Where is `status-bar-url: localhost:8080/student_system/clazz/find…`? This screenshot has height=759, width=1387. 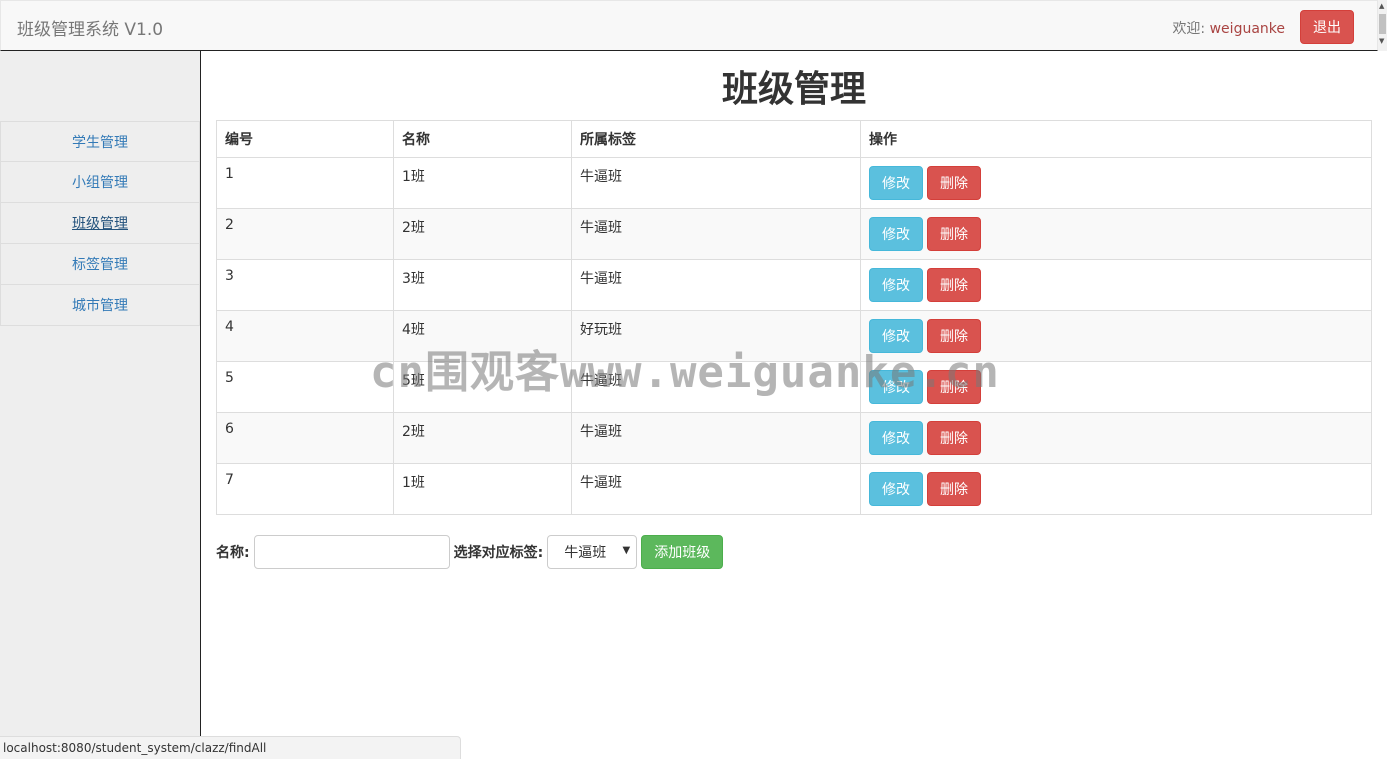
status-bar-url: localhost:8080/student_system/clazz/find… is located at coordinates (230, 747).